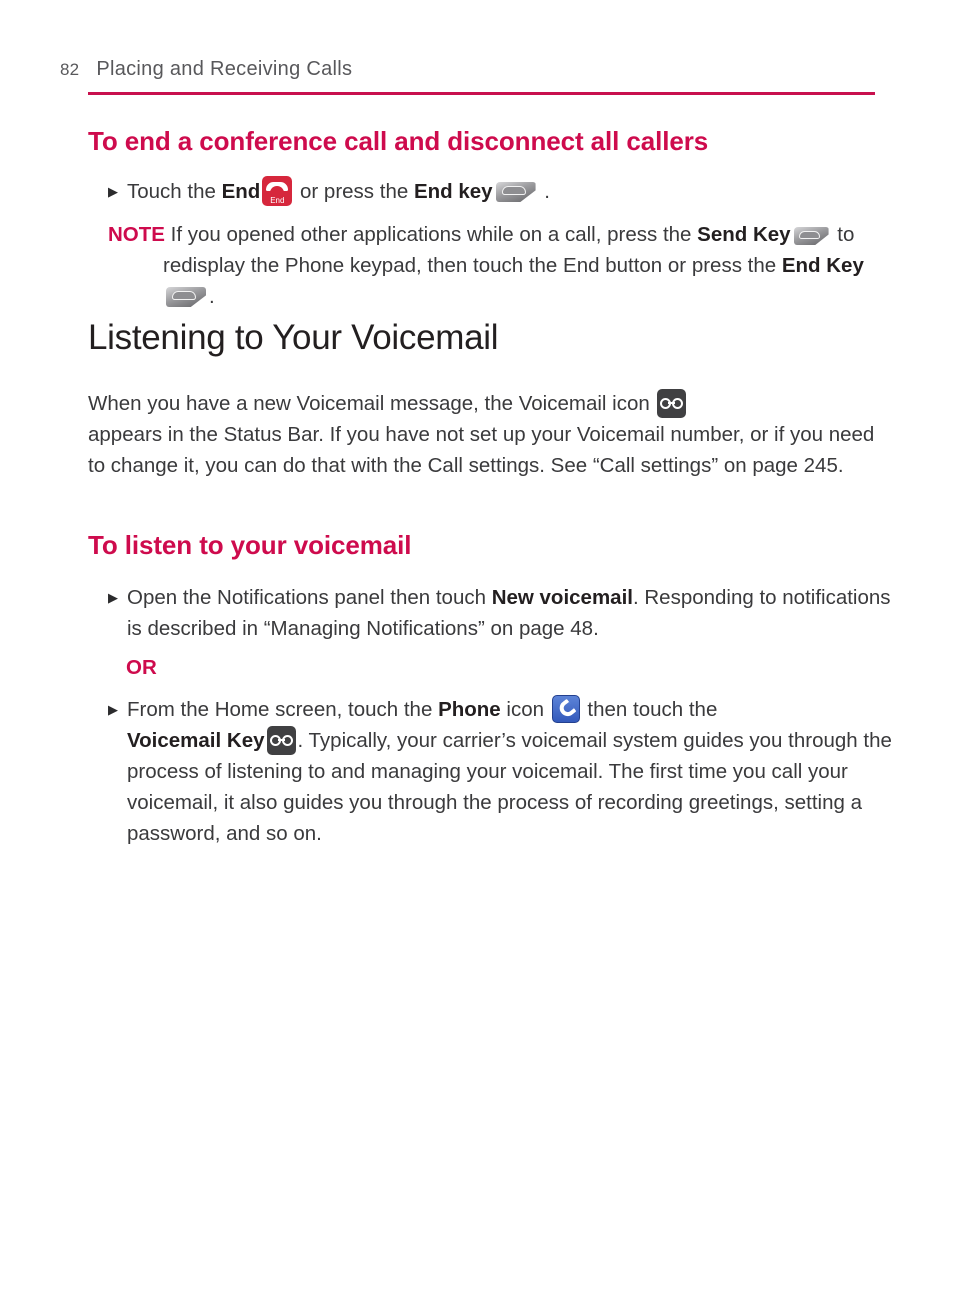 This screenshot has height=1291, width=954. I want to click on bullet-end-call-bold-endkey: End key, so click(453, 191).